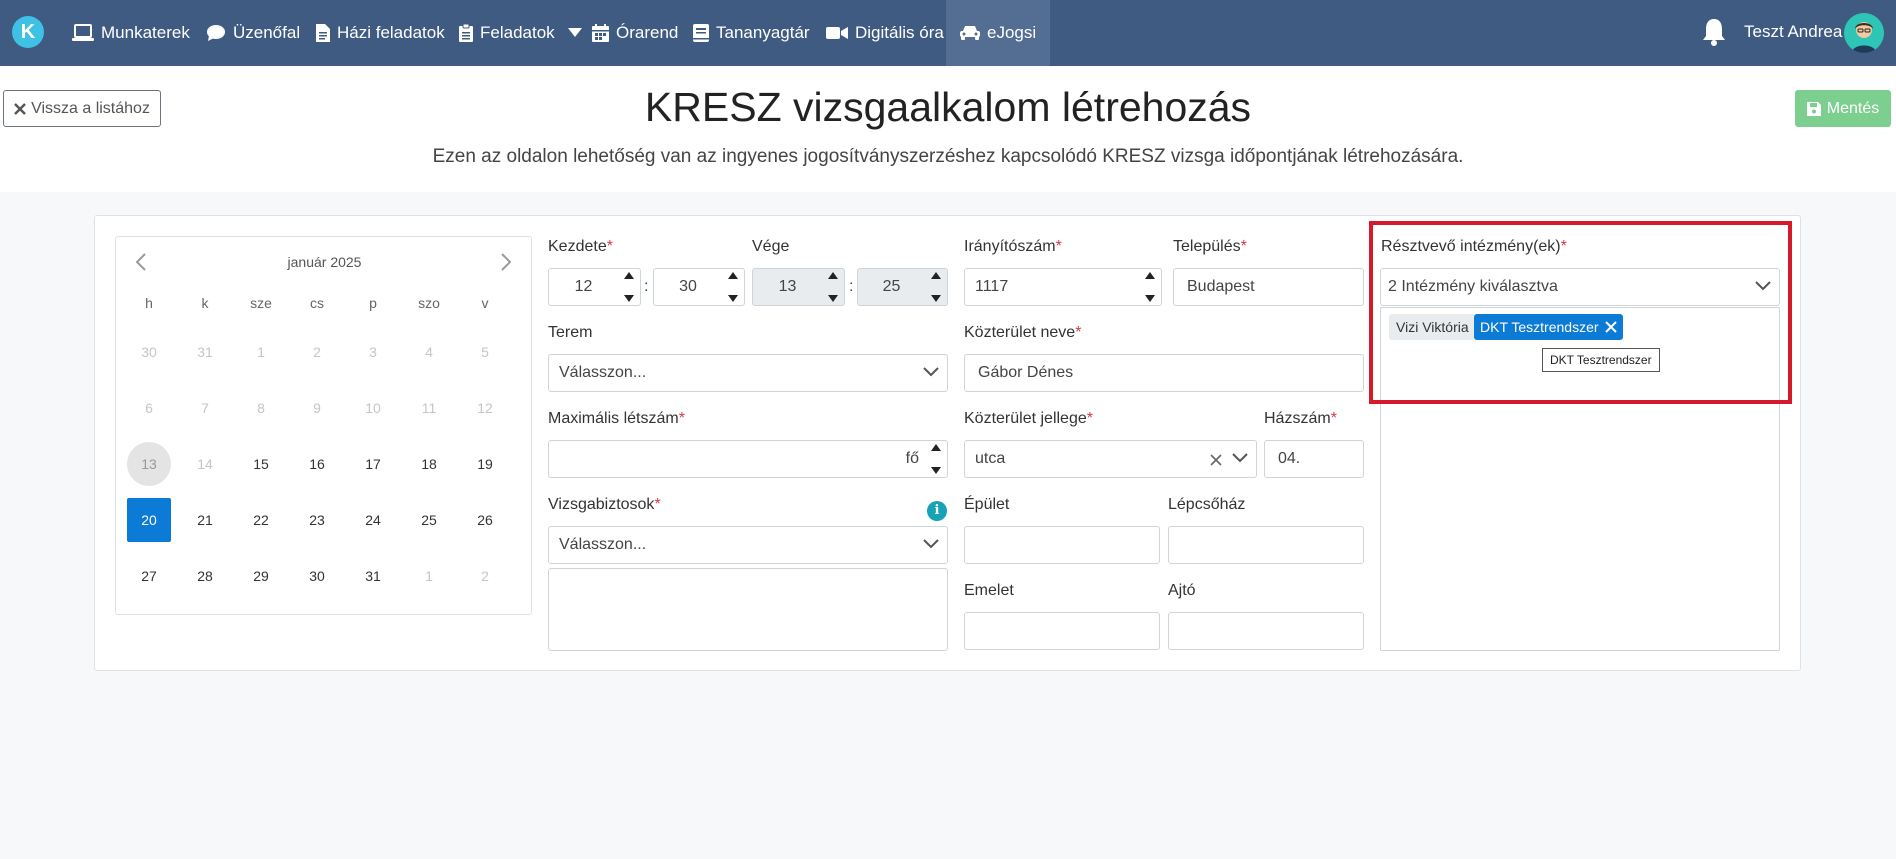 This screenshot has width=1896, height=859. What do you see at coordinates (1793, 32) in the screenshot?
I see `user-name: Teszt Andrea` at bounding box center [1793, 32].